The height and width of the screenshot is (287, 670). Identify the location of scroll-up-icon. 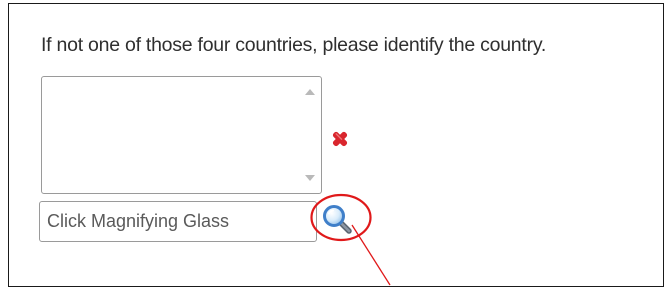
(310, 92).